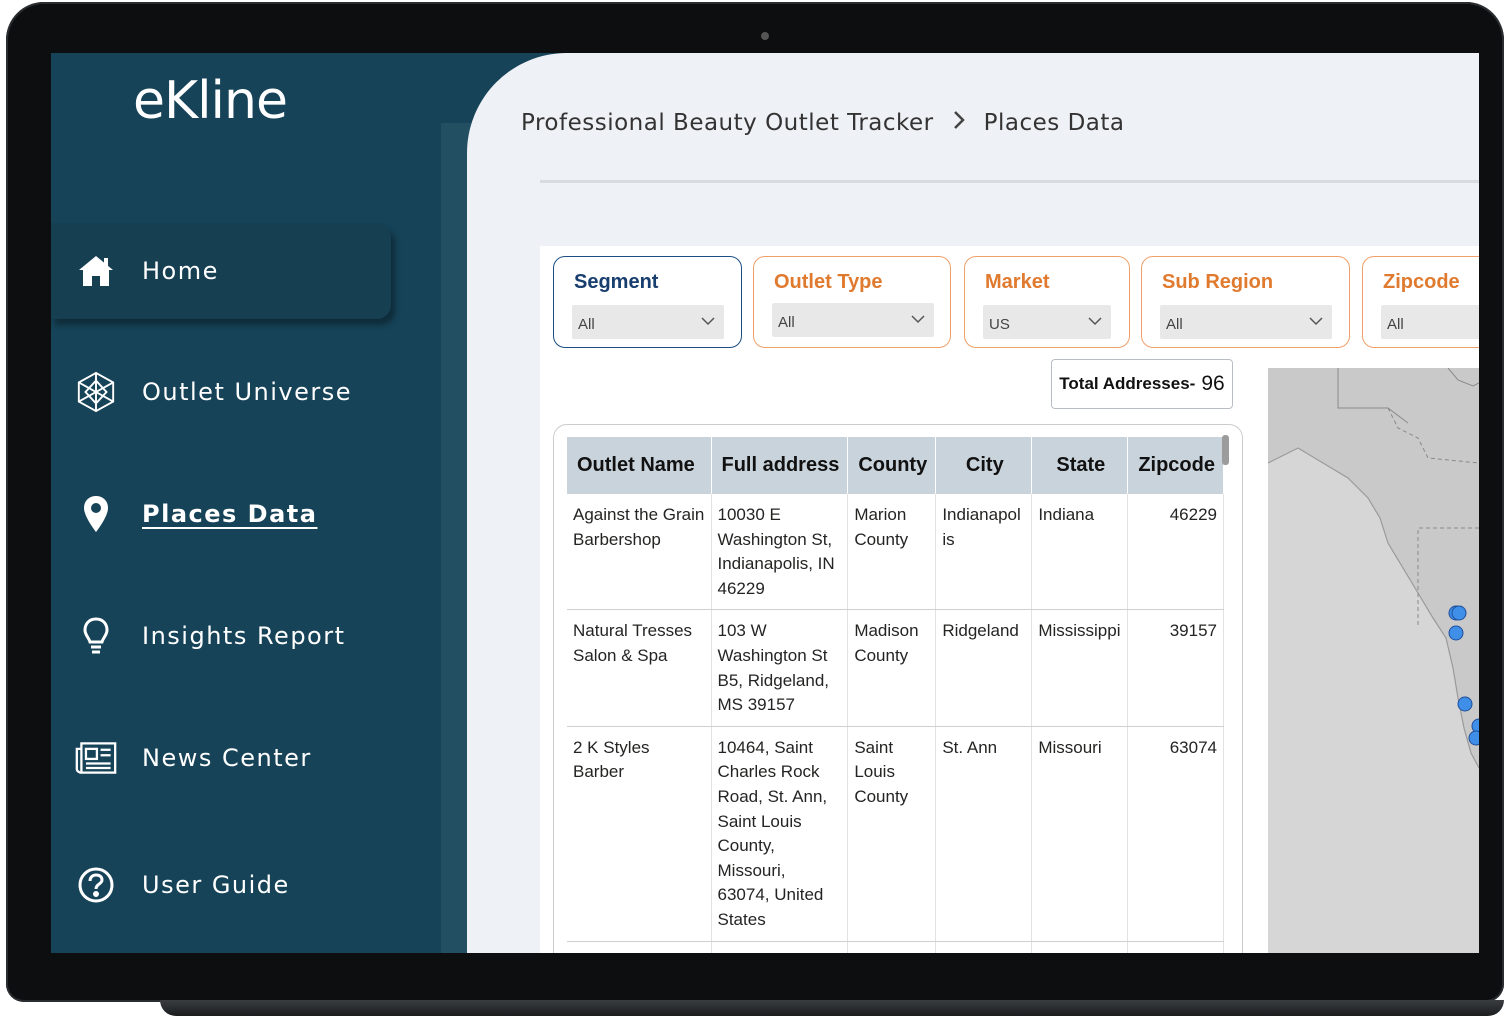  I want to click on breadcrumb-parent: Professional Beauty Outlet Tracker, so click(727, 123).